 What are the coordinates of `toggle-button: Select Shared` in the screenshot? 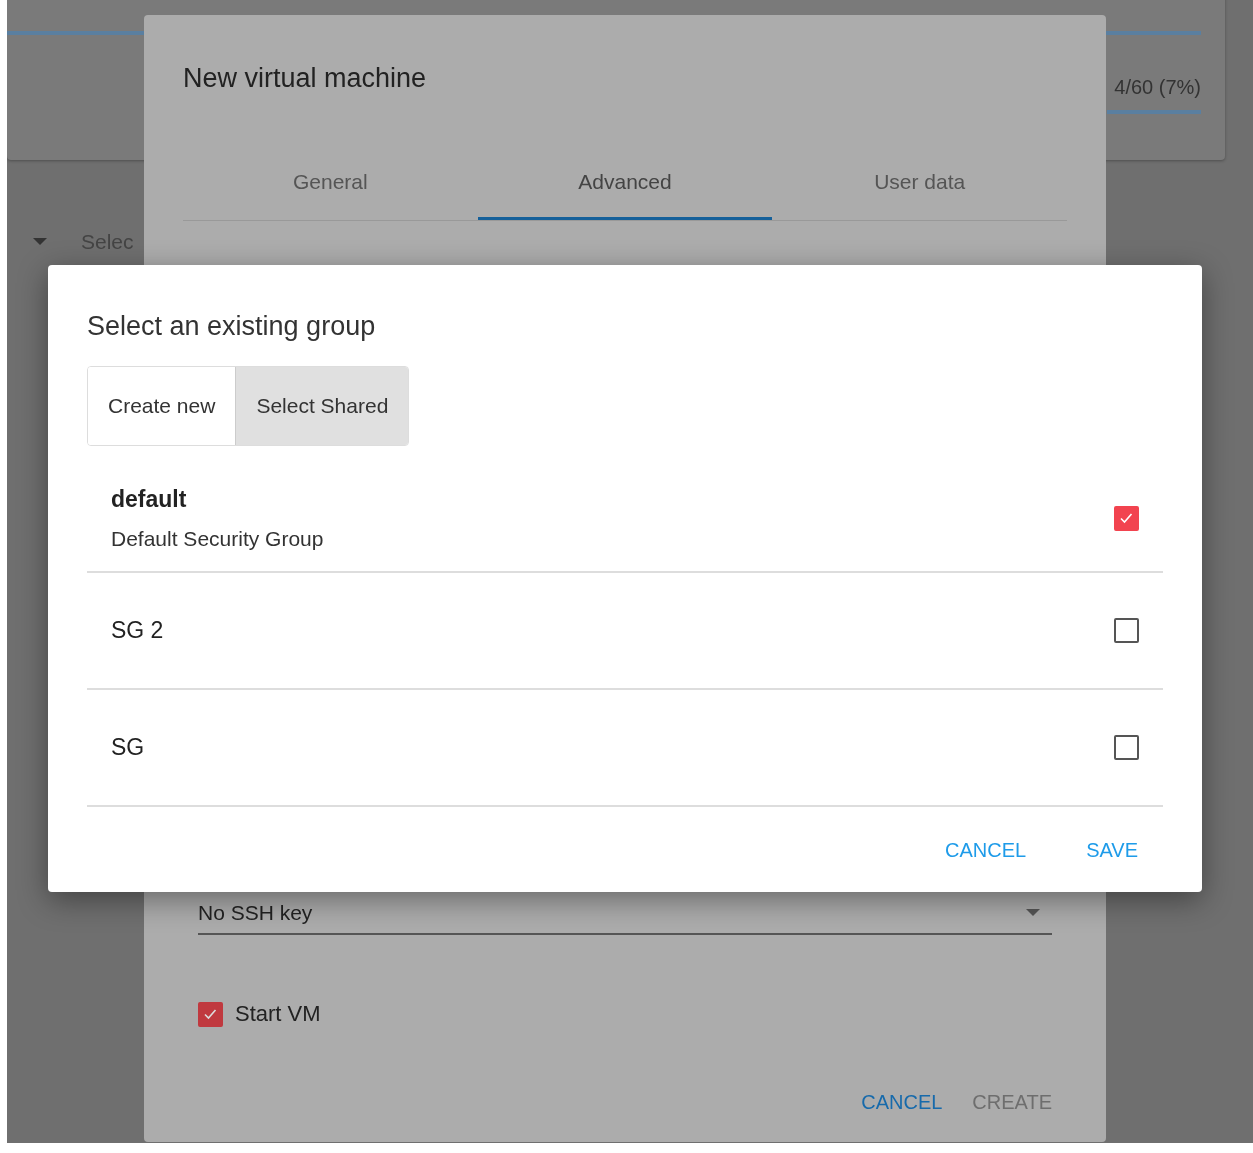 It's located at (322, 406).